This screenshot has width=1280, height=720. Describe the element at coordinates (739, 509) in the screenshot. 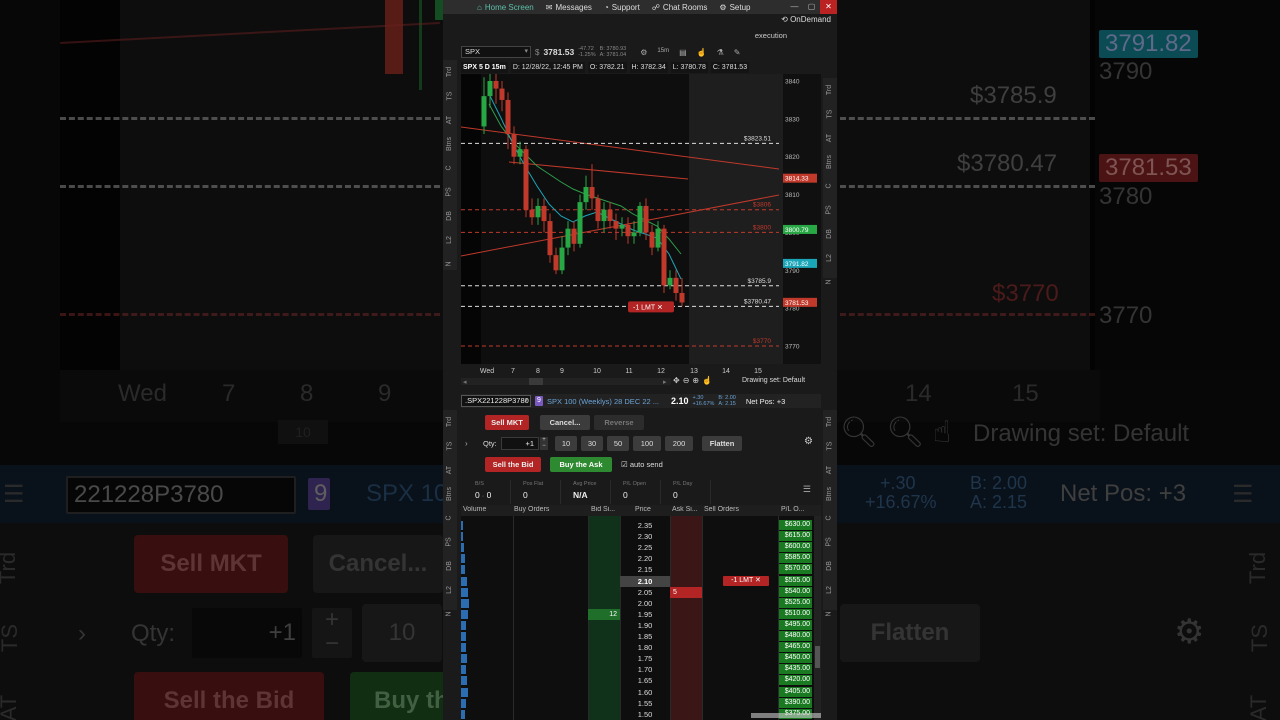

I see `ladder-col-sell-orders: Sell Orders` at that location.